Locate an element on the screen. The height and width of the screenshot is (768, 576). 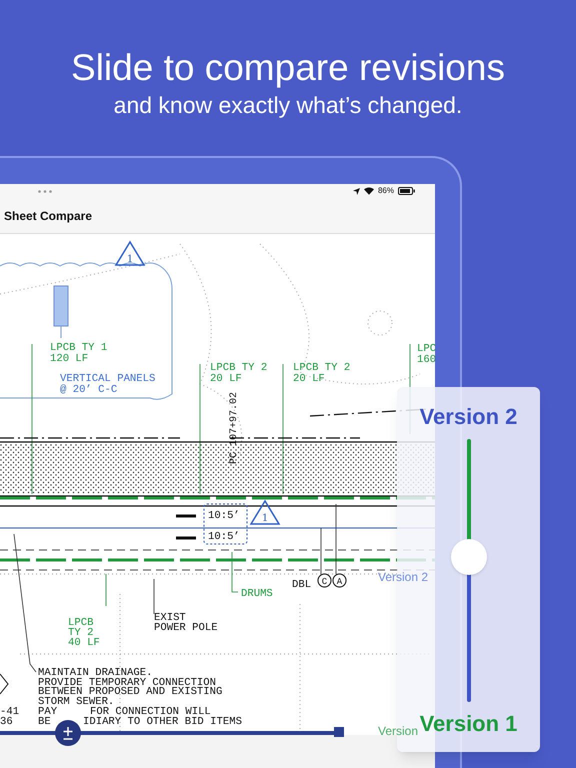
location-arrow-icon is located at coordinates (356, 191).